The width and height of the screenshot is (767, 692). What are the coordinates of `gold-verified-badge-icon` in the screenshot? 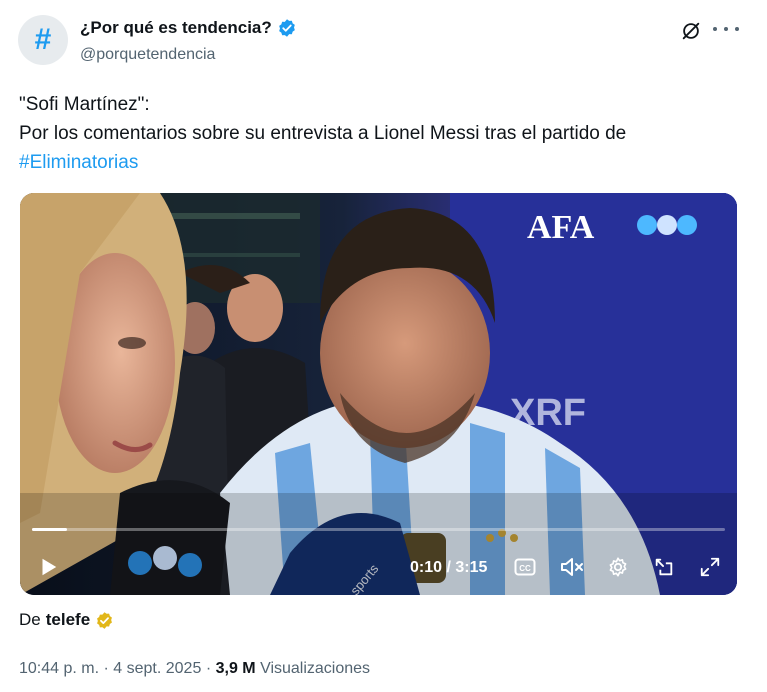 It's located at (105, 620).